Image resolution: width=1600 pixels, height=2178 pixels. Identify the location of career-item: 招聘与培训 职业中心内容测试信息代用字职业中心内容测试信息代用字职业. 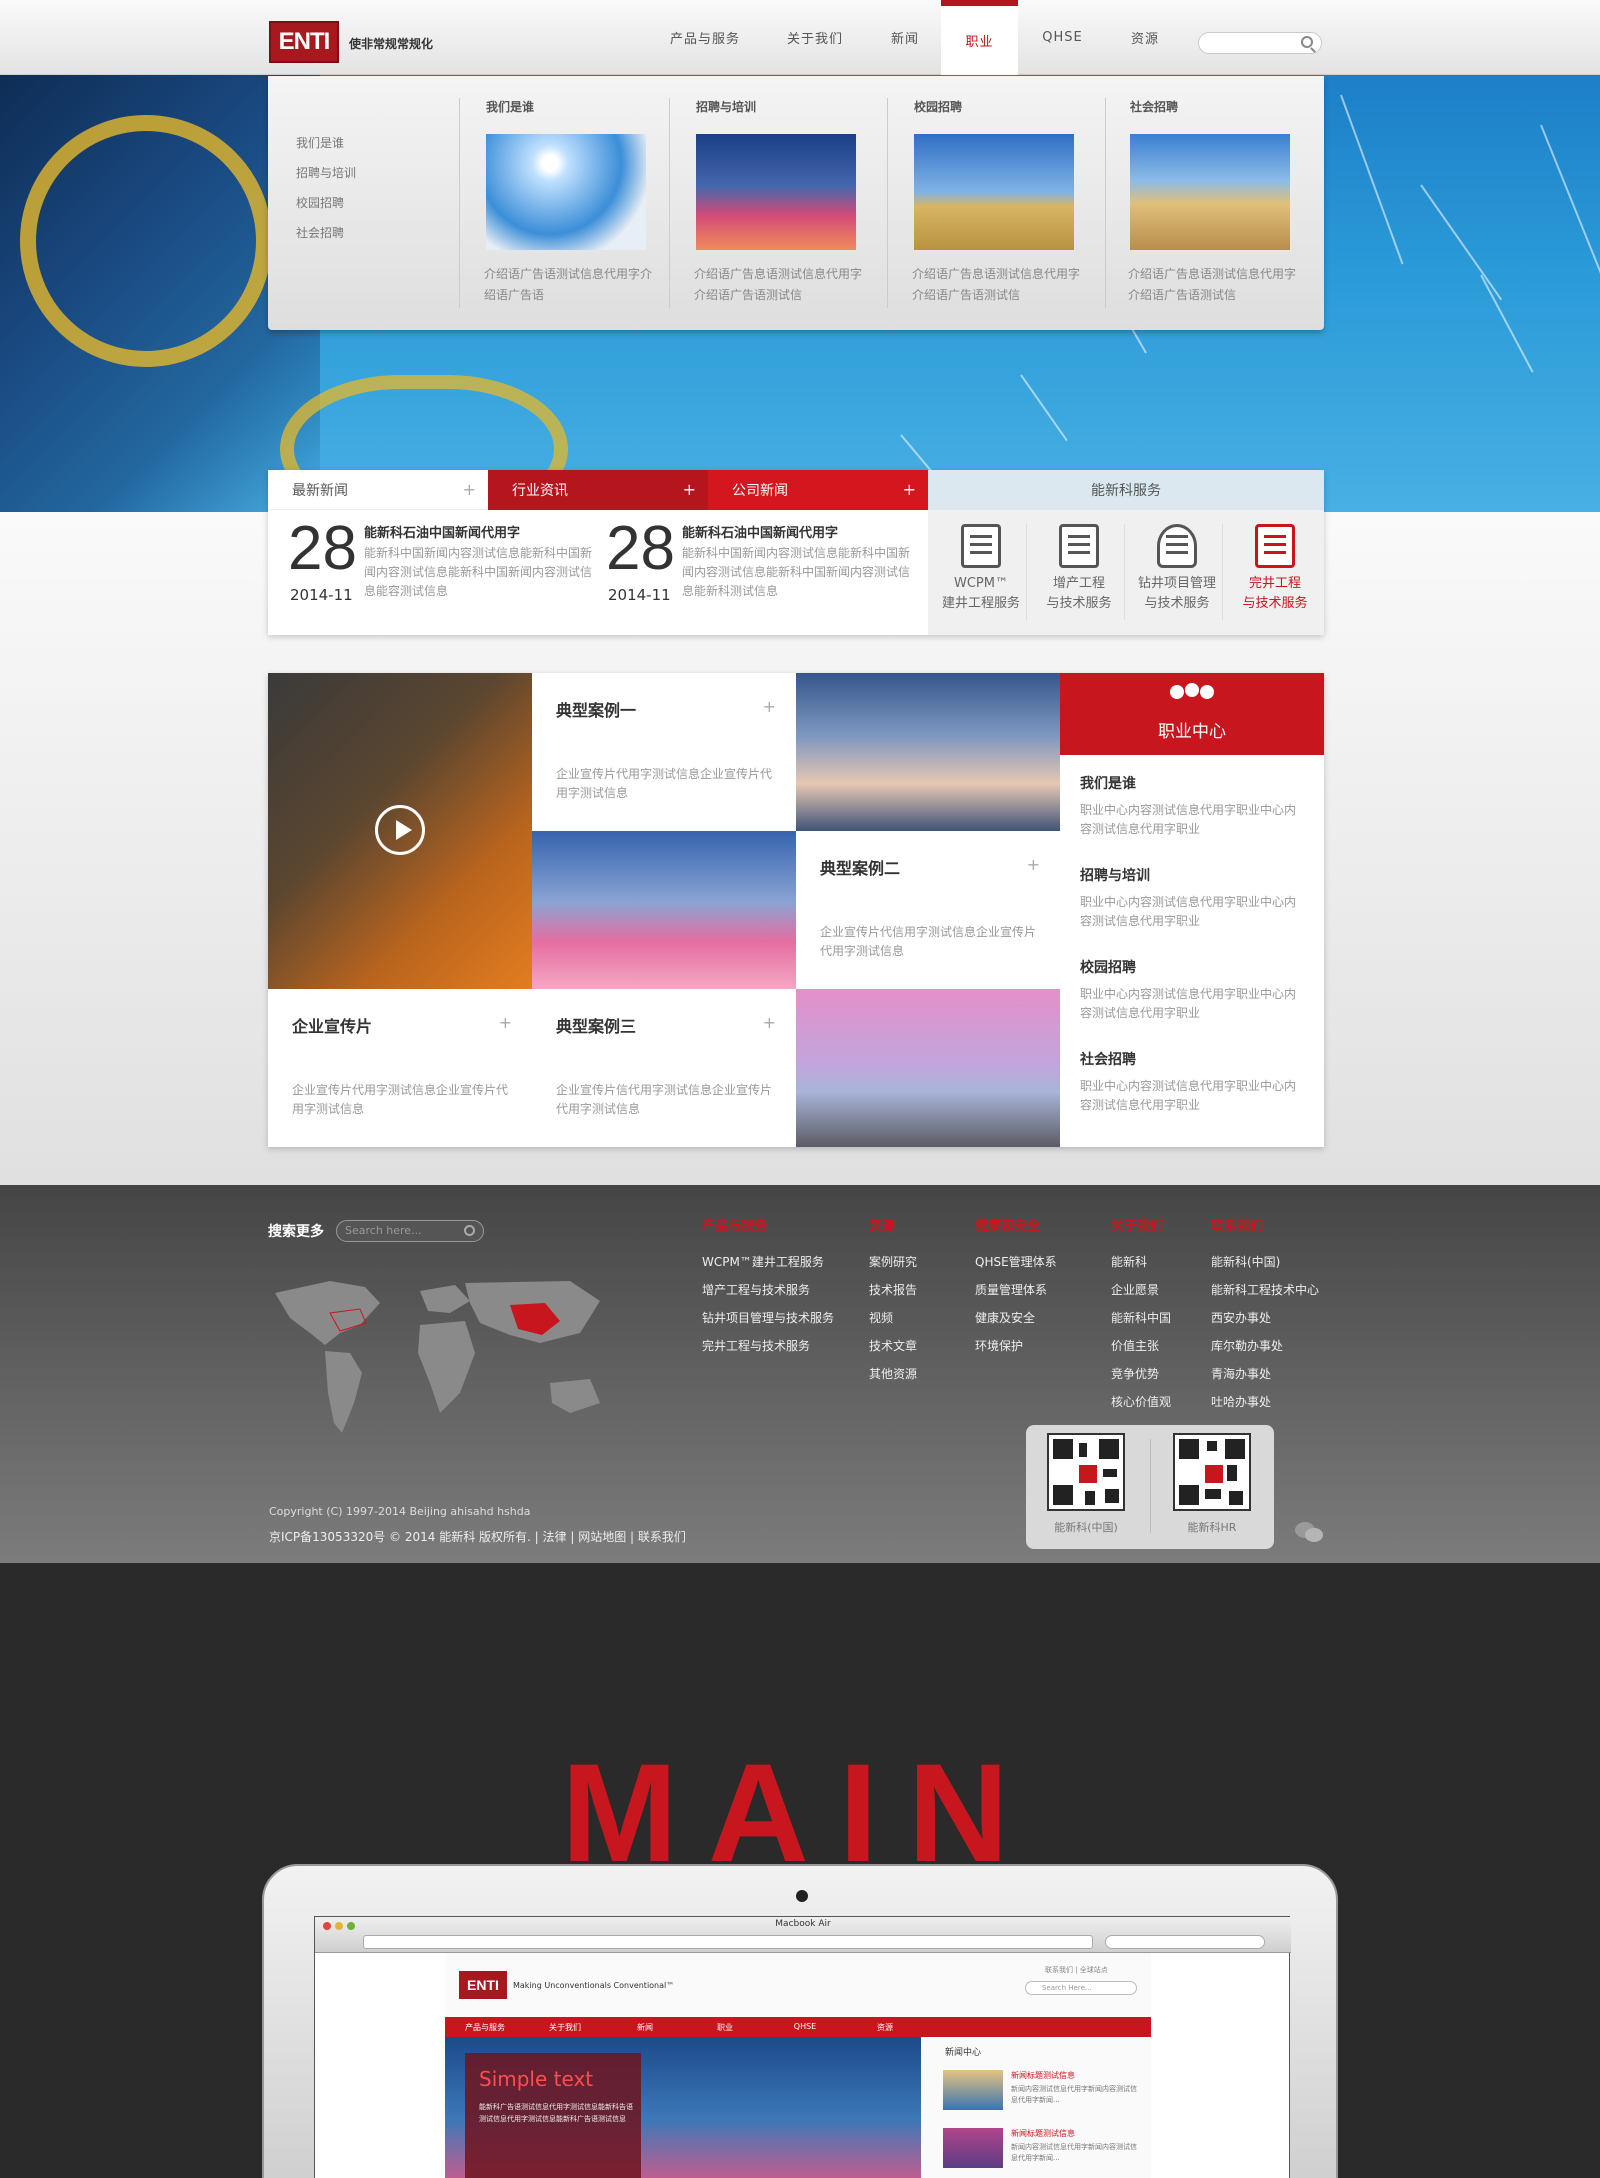
(1192, 911).